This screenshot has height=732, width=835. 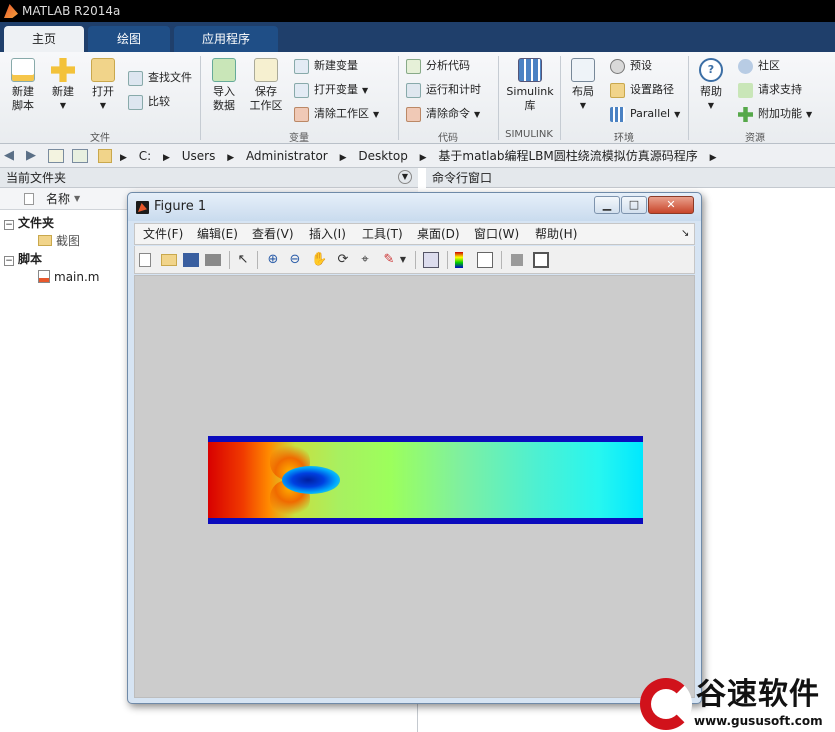 What do you see at coordinates (103, 85) in the screenshot?
I see `open-button: 打开 ▼` at bounding box center [103, 85].